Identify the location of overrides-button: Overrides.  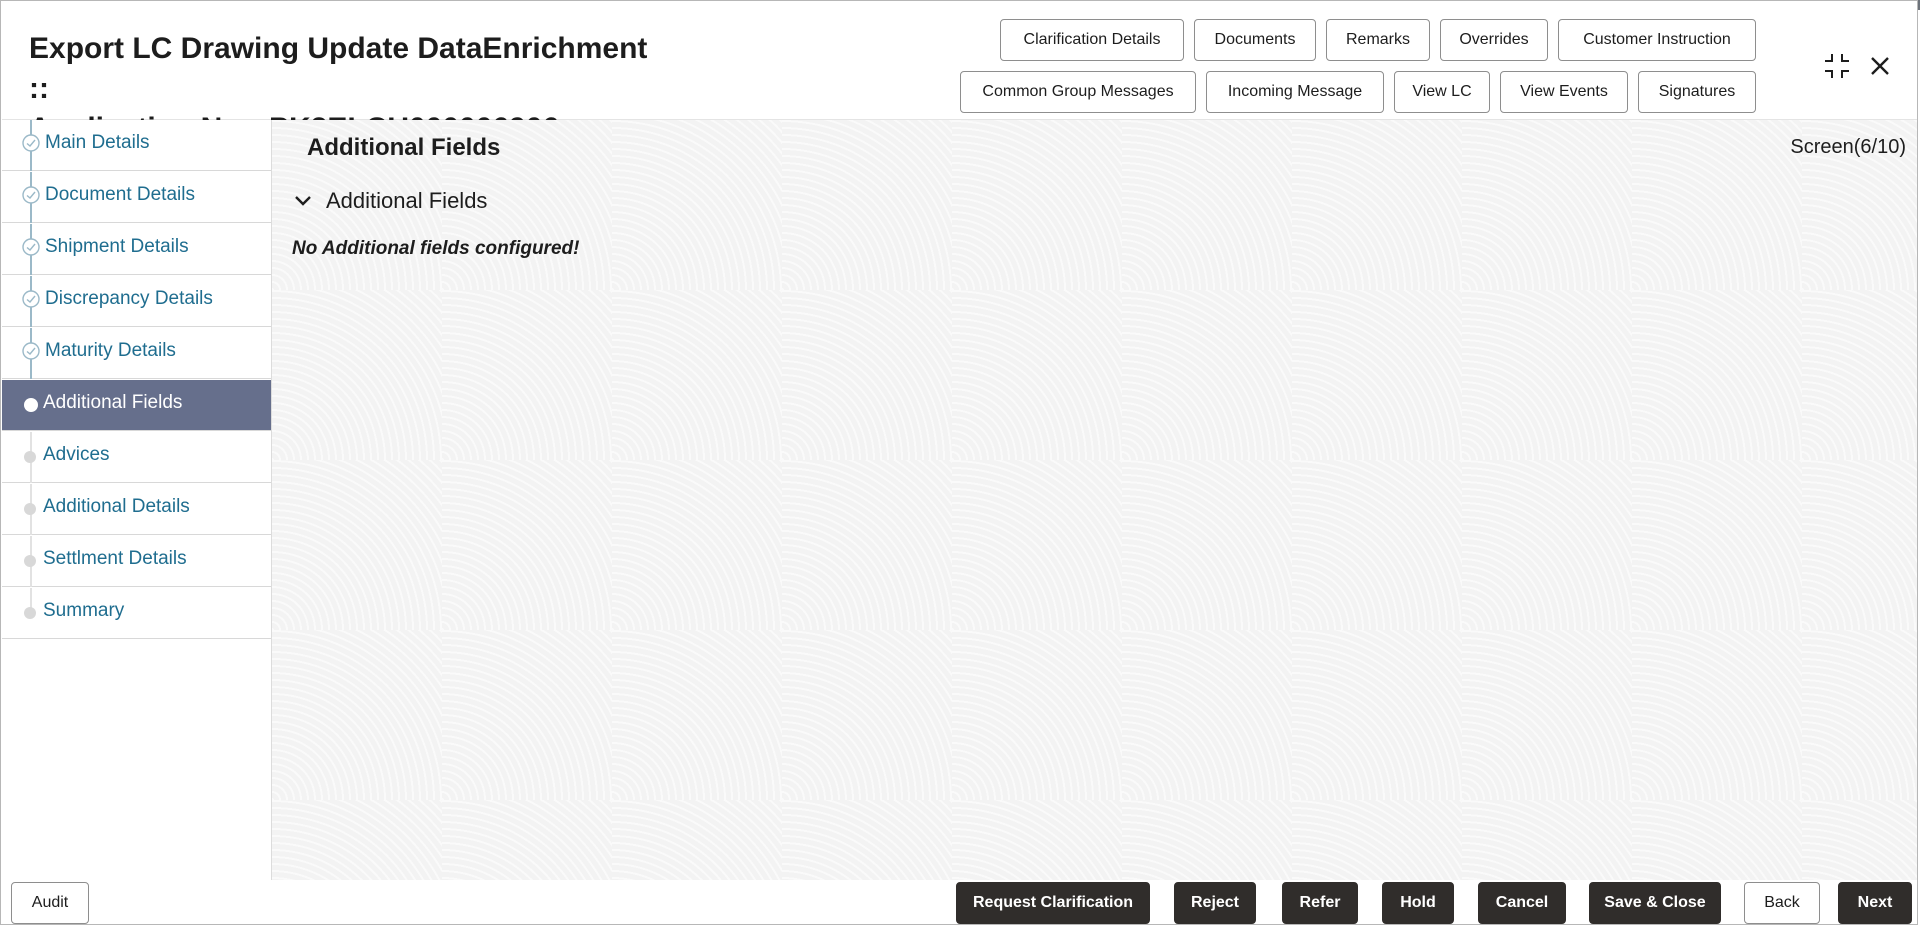
(1494, 40).